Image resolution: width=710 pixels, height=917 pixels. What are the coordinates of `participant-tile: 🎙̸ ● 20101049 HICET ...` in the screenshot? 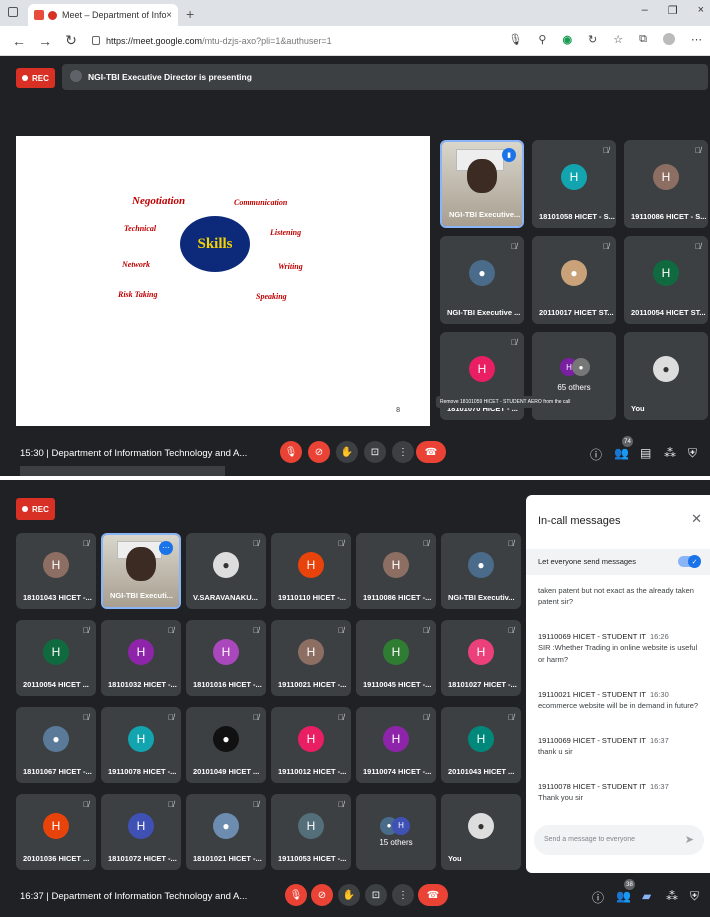 It's located at (226, 745).